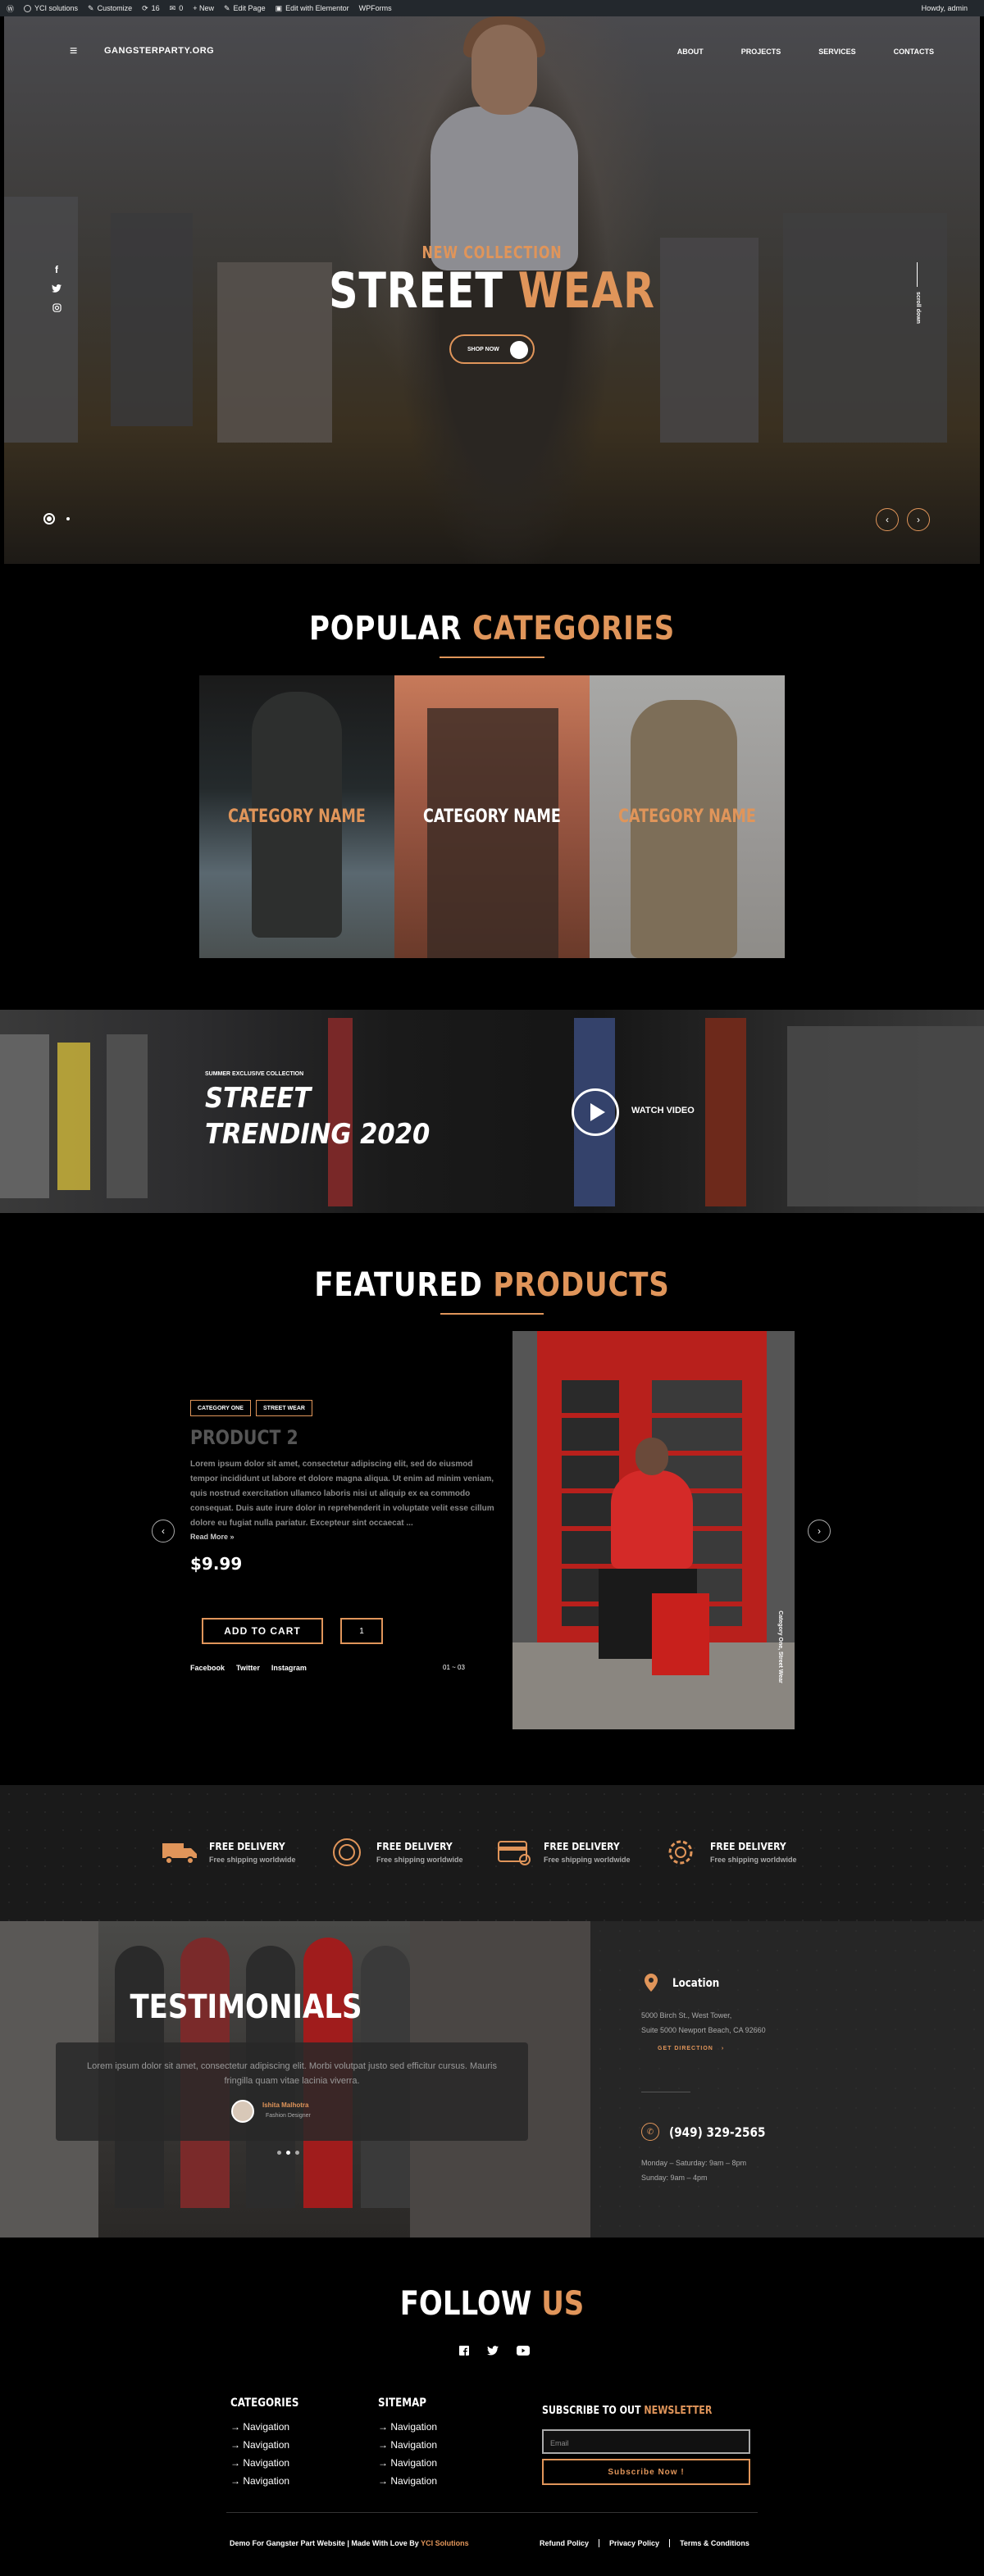 The width and height of the screenshot is (984, 2576). What do you see at coordinates (151, 8) in the screenshot?
I see `admin-updates-link: ⟳ 16` at bounding box center [151, 8].